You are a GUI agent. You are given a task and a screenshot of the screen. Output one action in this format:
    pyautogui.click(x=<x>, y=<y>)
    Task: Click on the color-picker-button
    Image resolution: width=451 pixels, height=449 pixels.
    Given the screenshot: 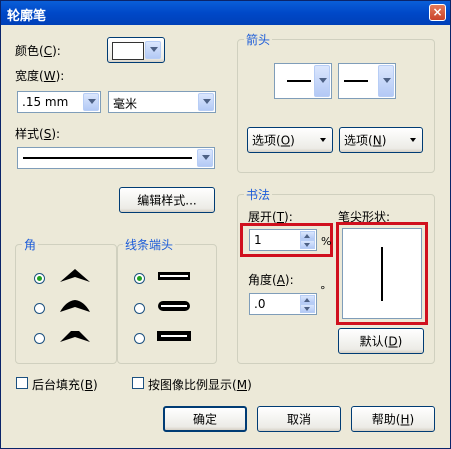 What is the action you would take?
    pyautogui.click(x=136, y=50)
    